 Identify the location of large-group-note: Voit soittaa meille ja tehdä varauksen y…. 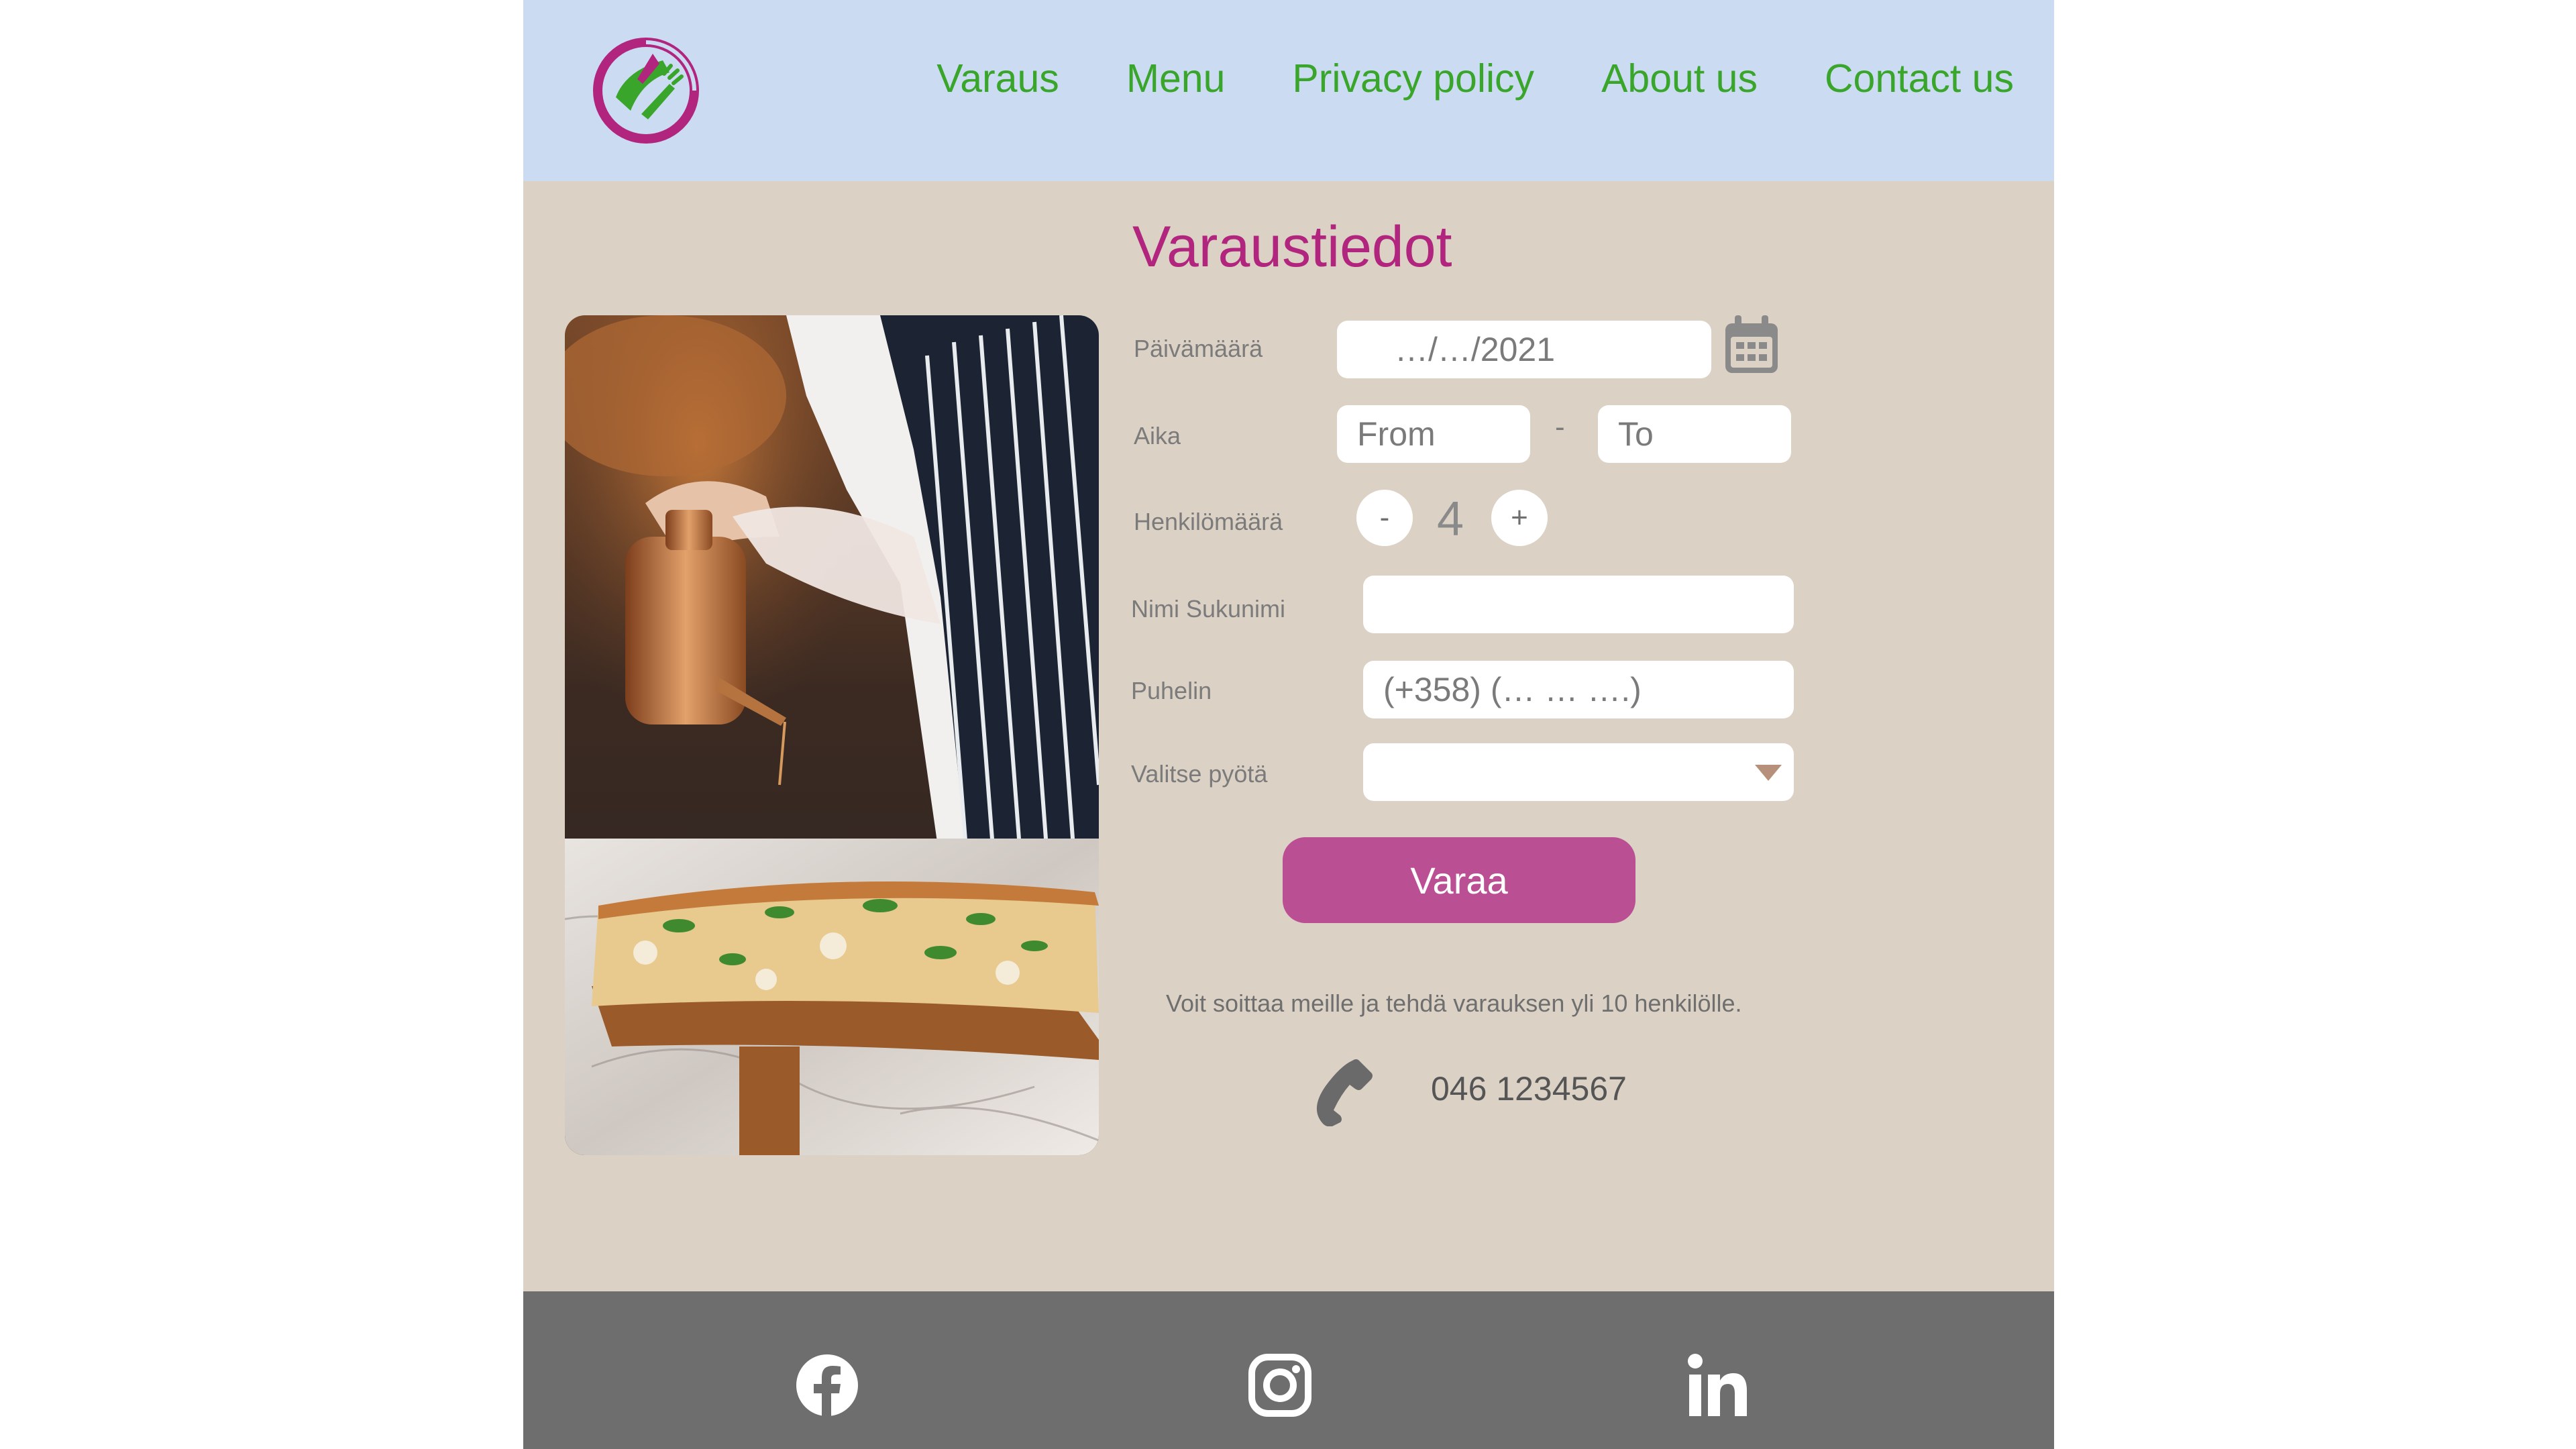
(1454, 1003).